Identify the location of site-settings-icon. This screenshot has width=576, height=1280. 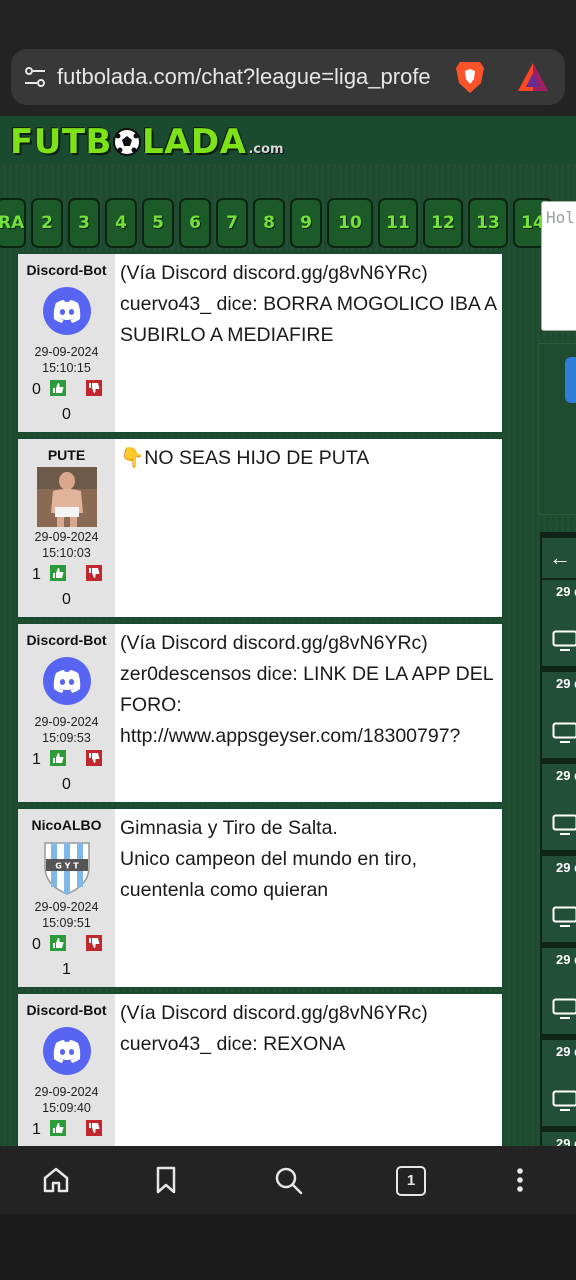
(35, 77).